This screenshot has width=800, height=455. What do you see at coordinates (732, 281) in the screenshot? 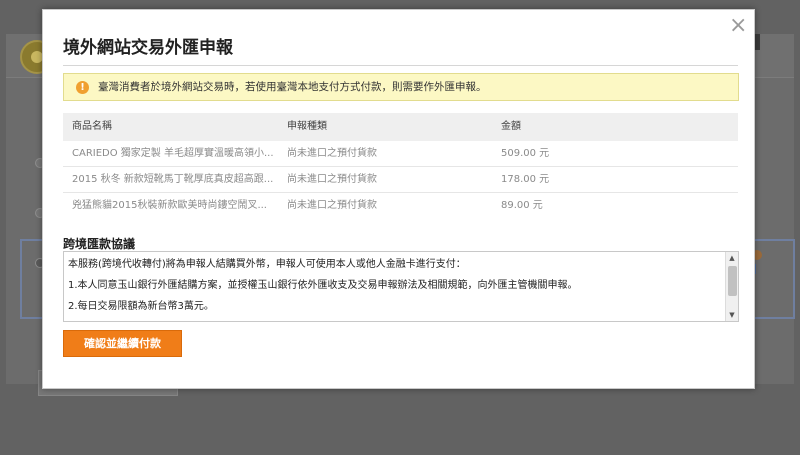
I see `scrollbar-thumb` at bounding box center [732, 281].